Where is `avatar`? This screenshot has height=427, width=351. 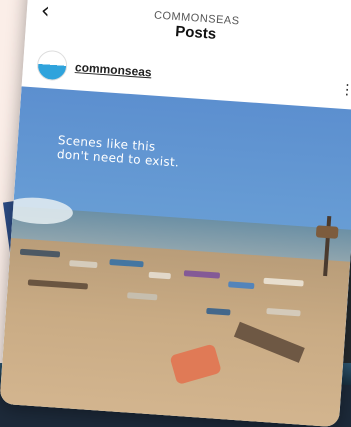 avatar is located at coordinates (52, 65).